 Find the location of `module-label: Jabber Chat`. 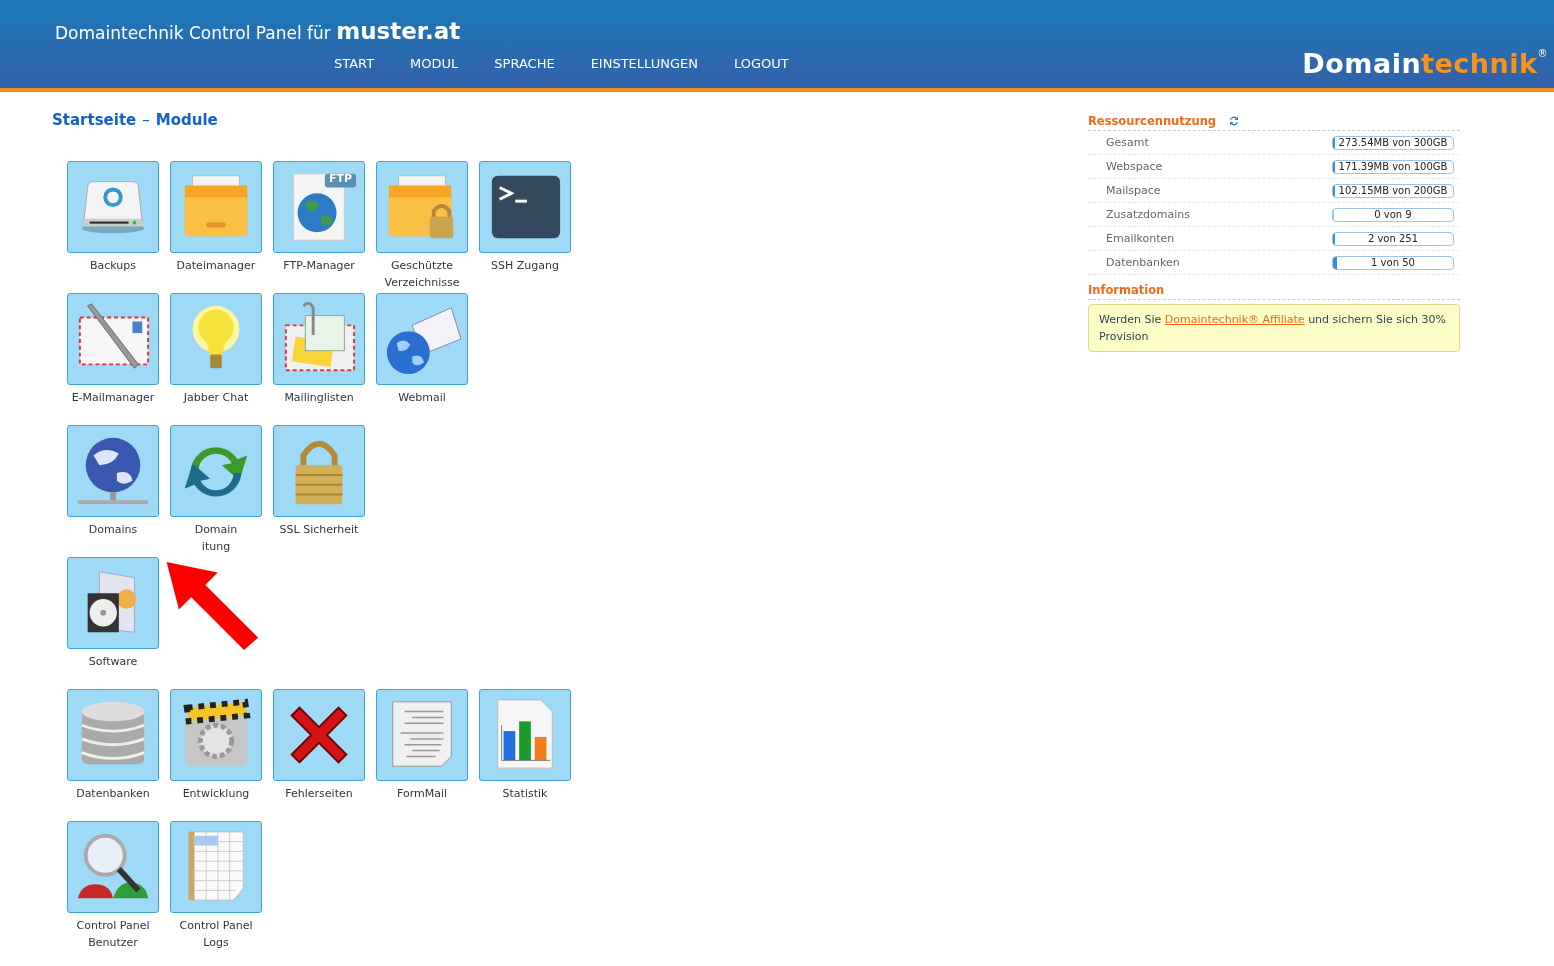

module-label: Jabber Chat is located at coordinates (216, 397).